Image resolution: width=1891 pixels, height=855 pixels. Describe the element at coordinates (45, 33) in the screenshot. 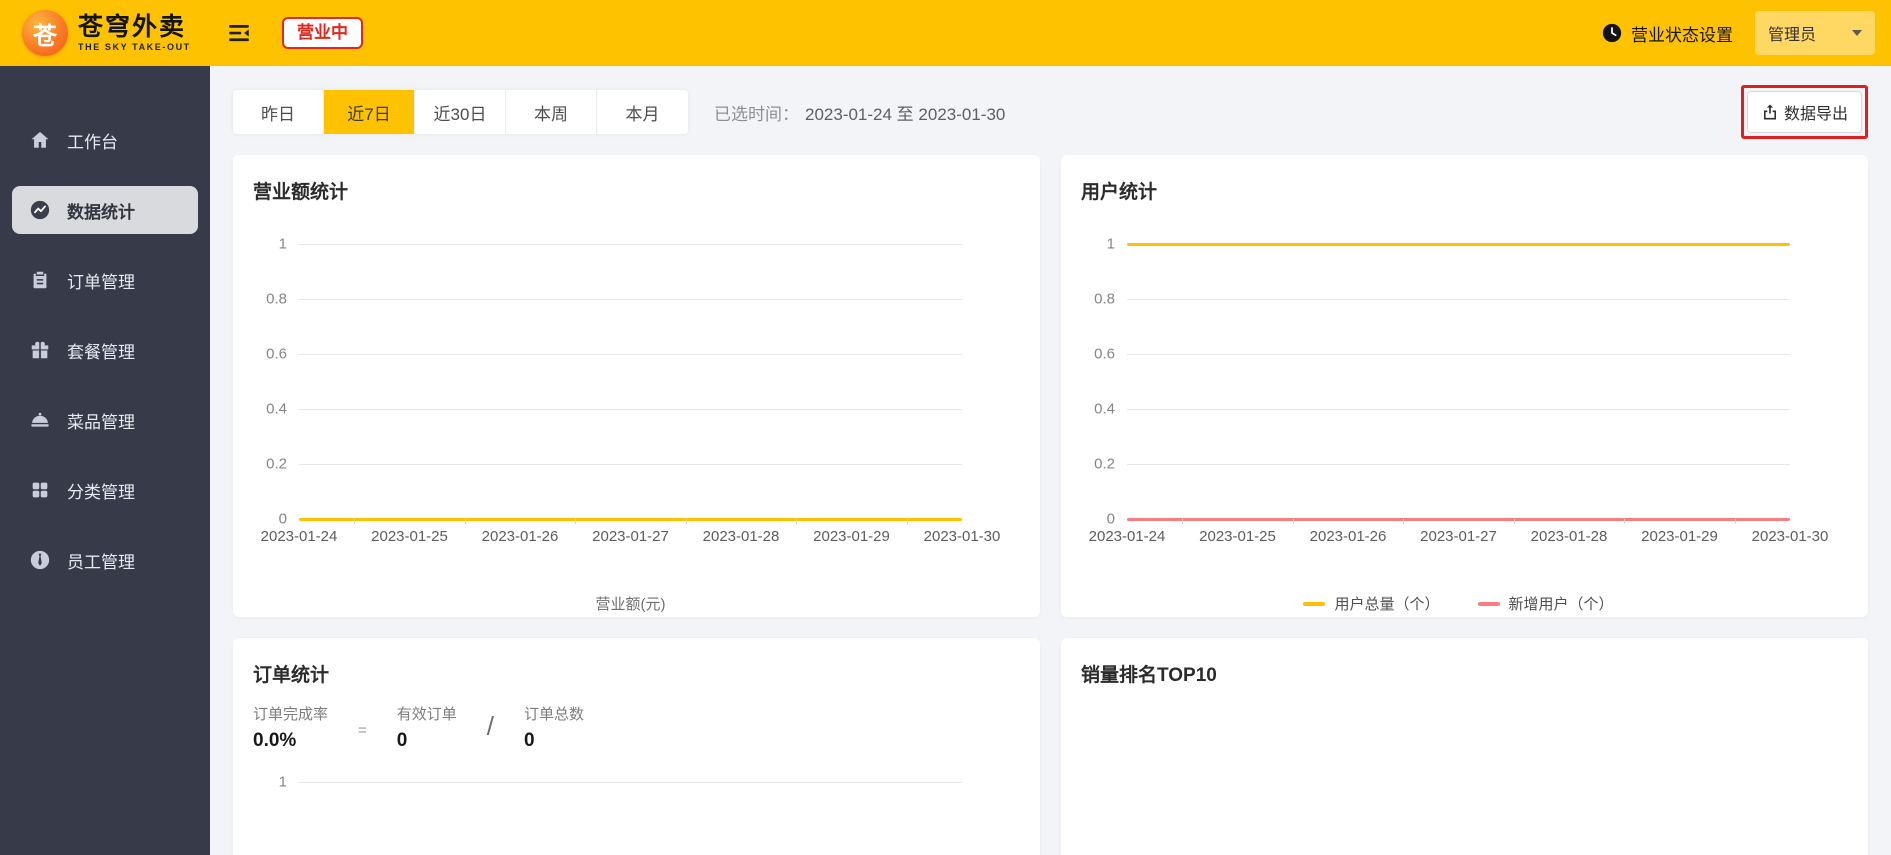

I see `brand-logo-icon: 苍` at that location.